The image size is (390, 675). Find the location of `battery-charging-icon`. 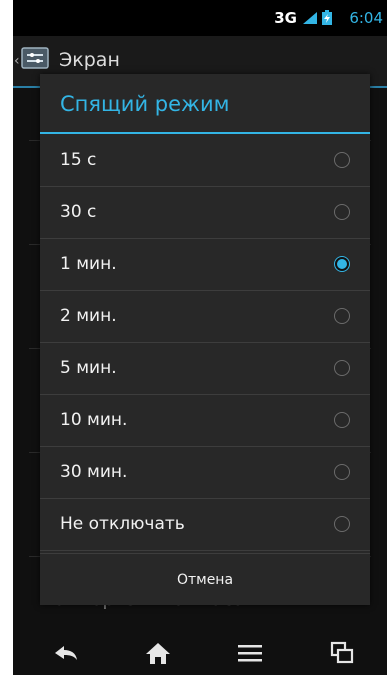

battery-charging-icon is located at coordinates (327, 17).